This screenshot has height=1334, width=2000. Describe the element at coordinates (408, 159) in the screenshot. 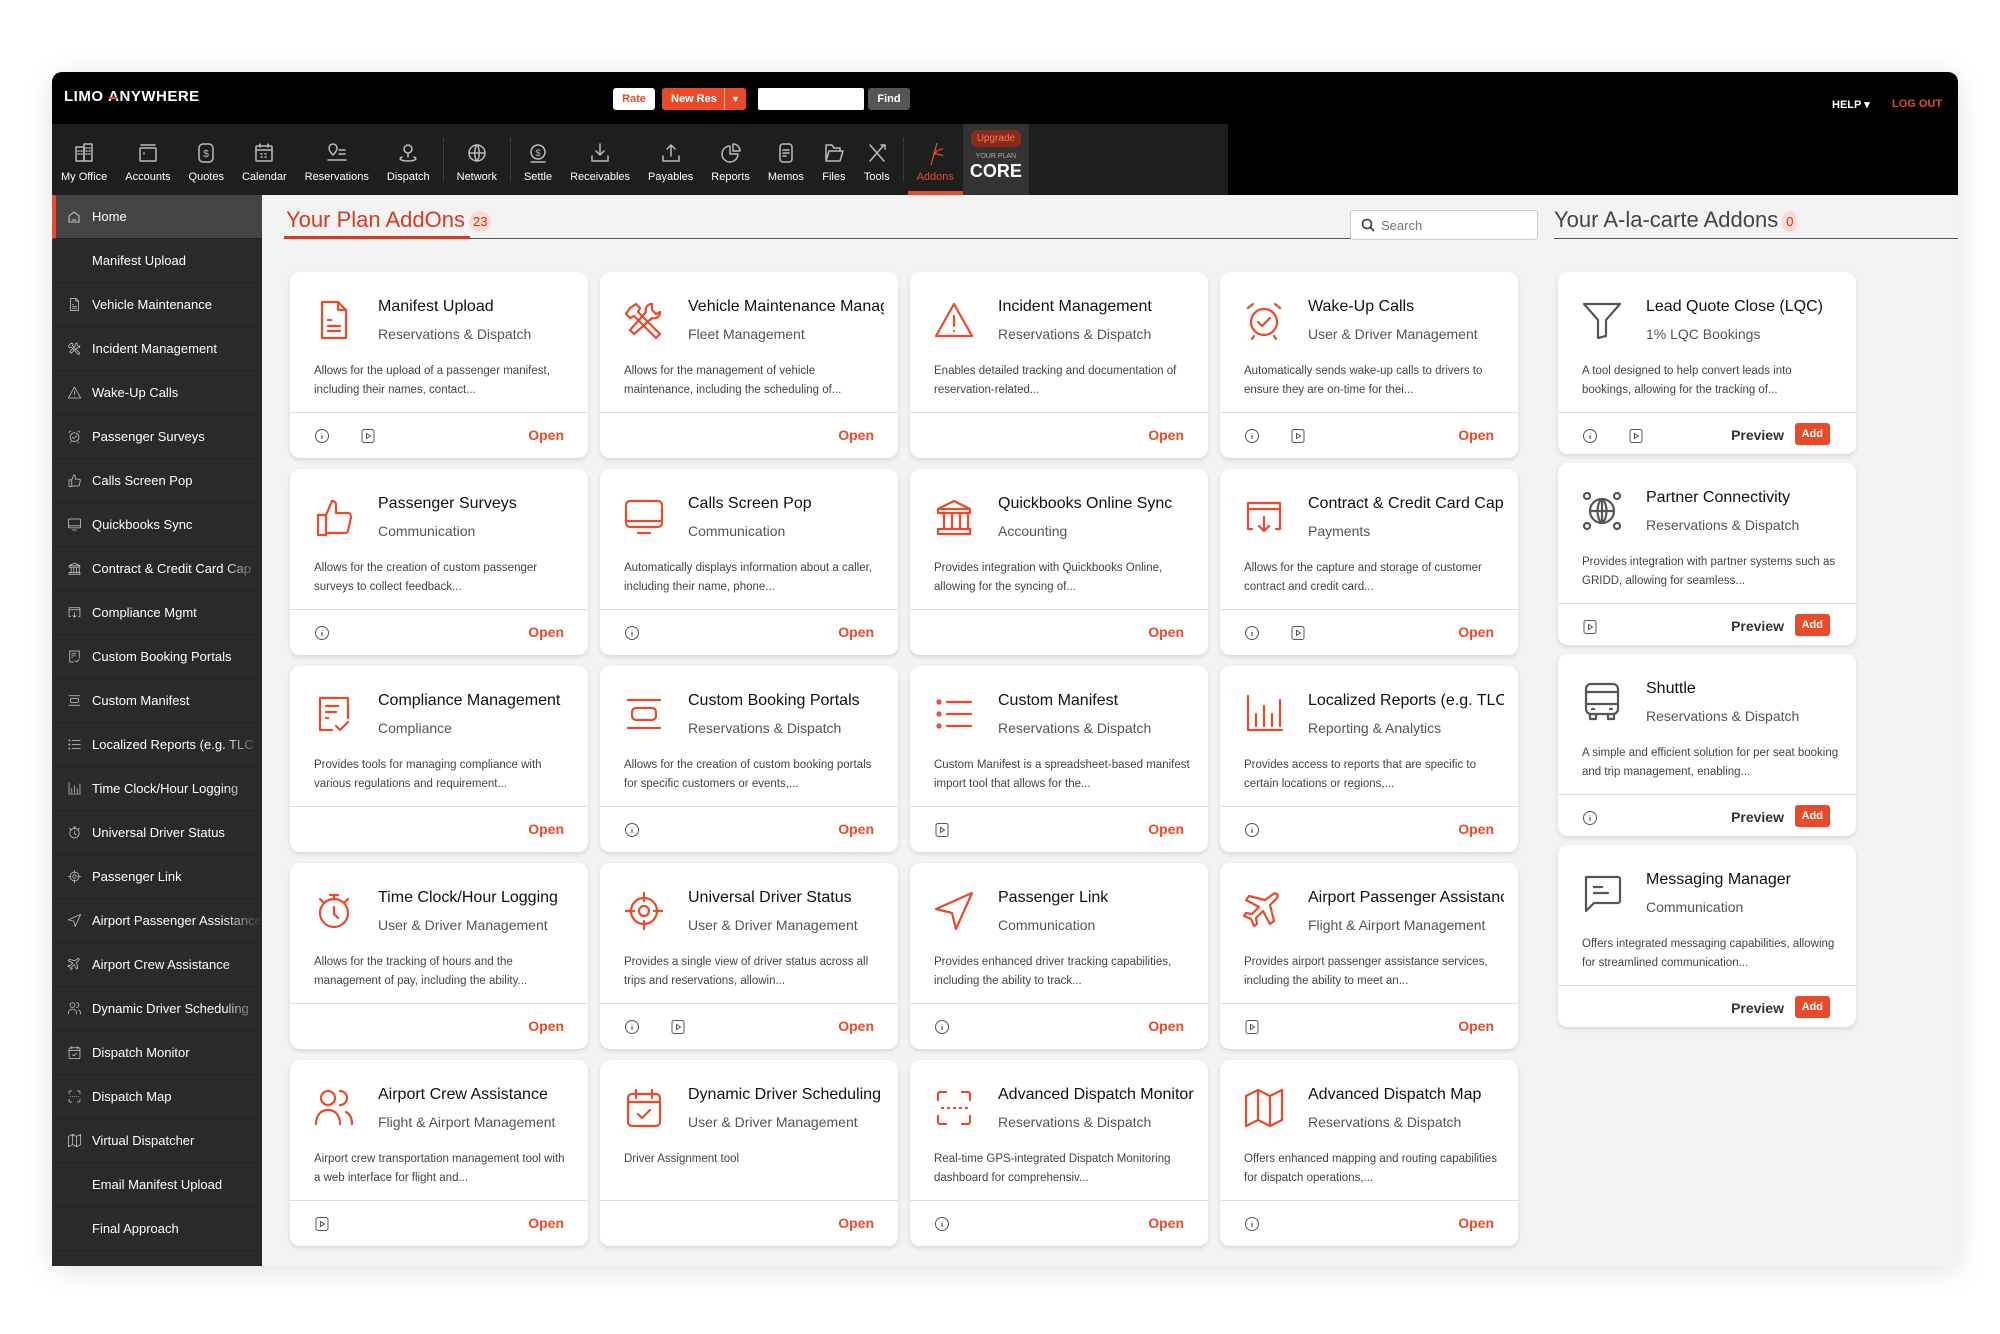

I see `nav-dispatch: Dispatch` at that location.